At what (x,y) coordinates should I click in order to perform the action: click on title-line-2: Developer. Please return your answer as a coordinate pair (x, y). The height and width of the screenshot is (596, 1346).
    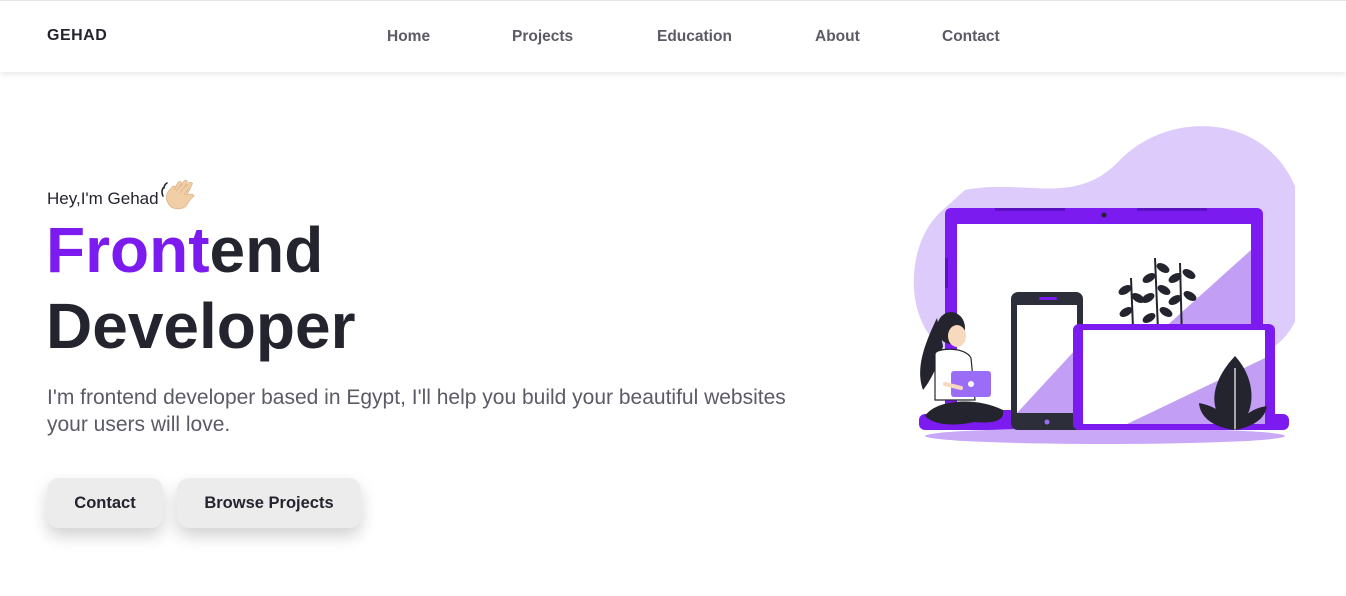
    Looking at the image, I should click on (201, 326).